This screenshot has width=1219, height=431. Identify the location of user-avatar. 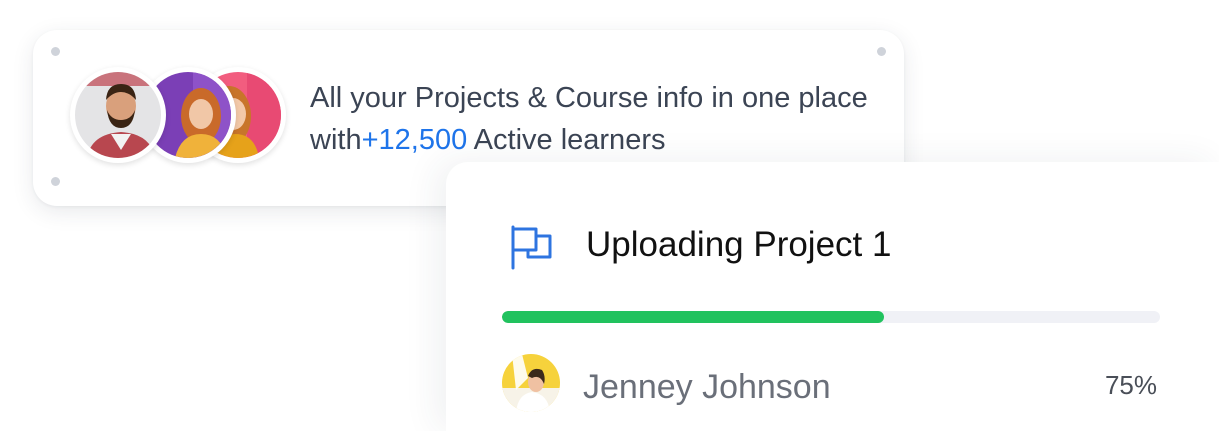
(531, 383).